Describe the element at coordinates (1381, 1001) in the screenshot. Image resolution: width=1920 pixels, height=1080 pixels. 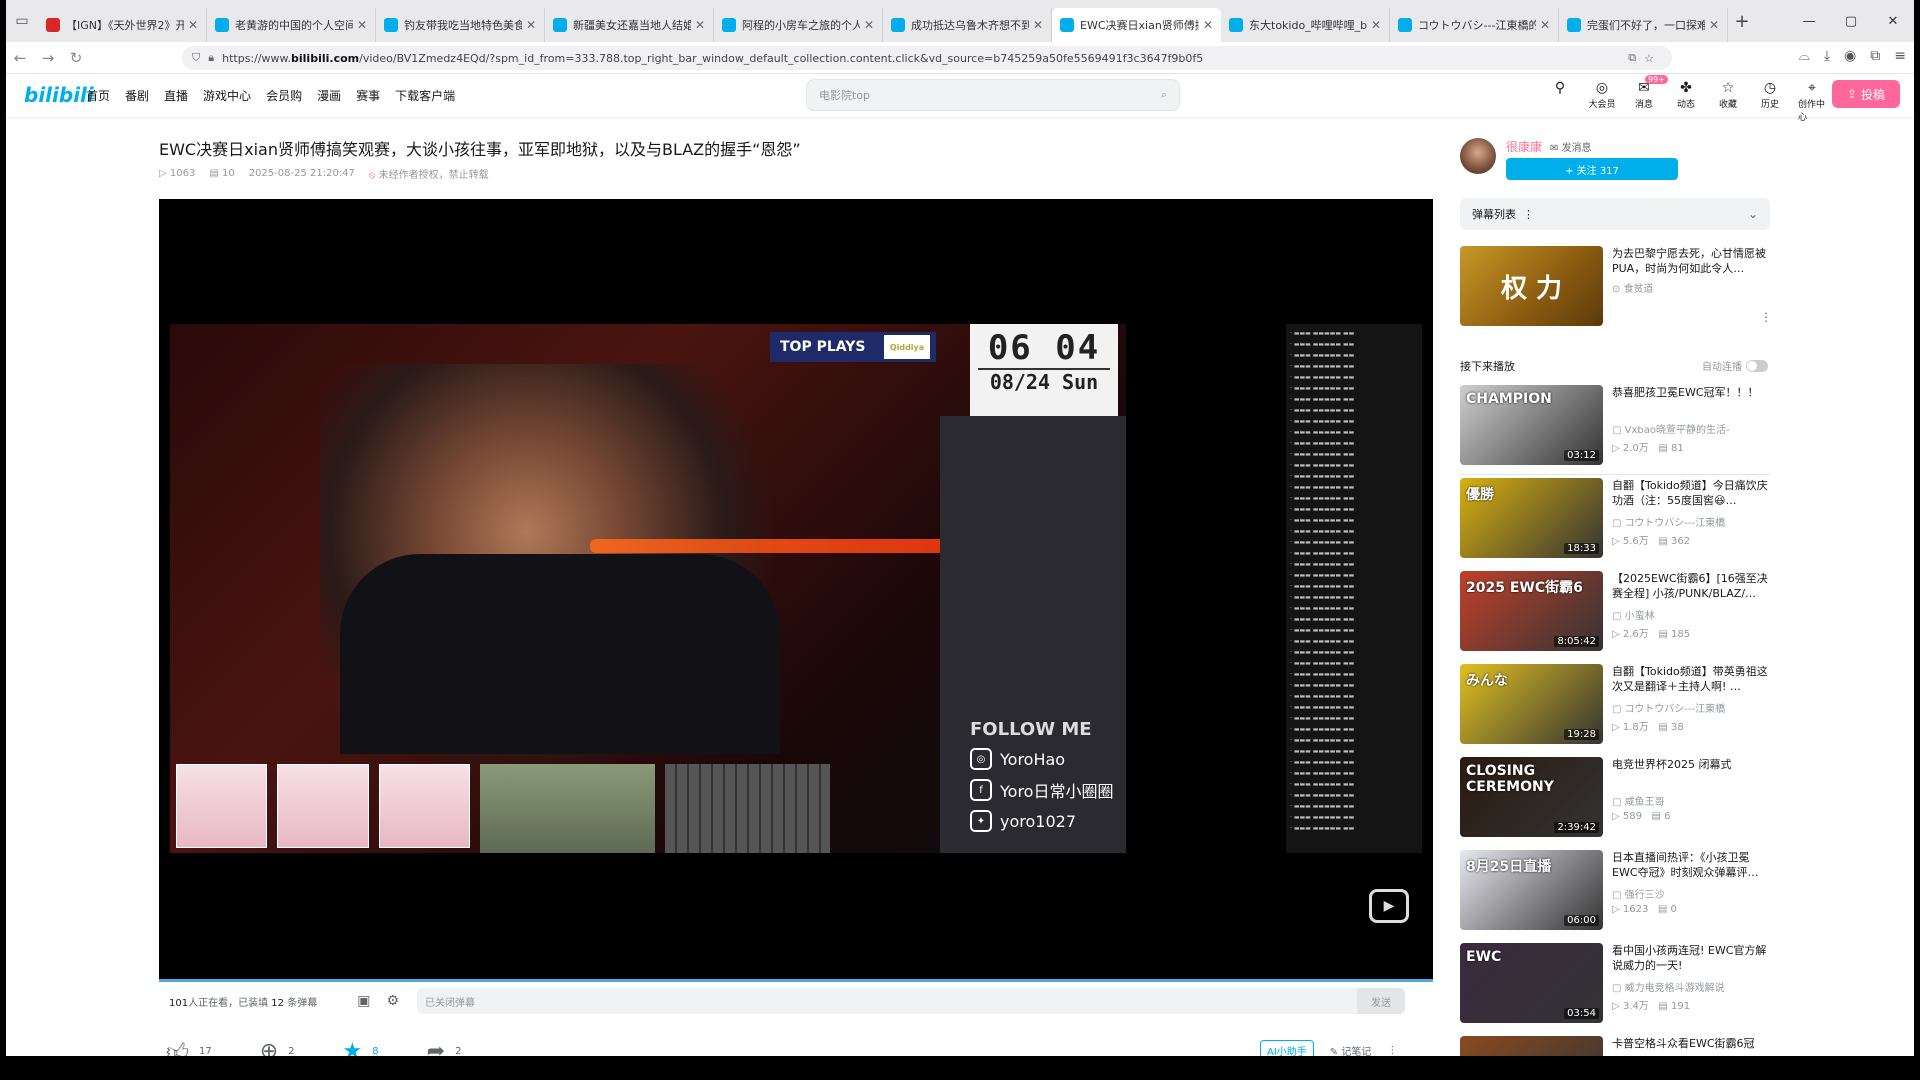
I see `send-button: 发送` at that location.